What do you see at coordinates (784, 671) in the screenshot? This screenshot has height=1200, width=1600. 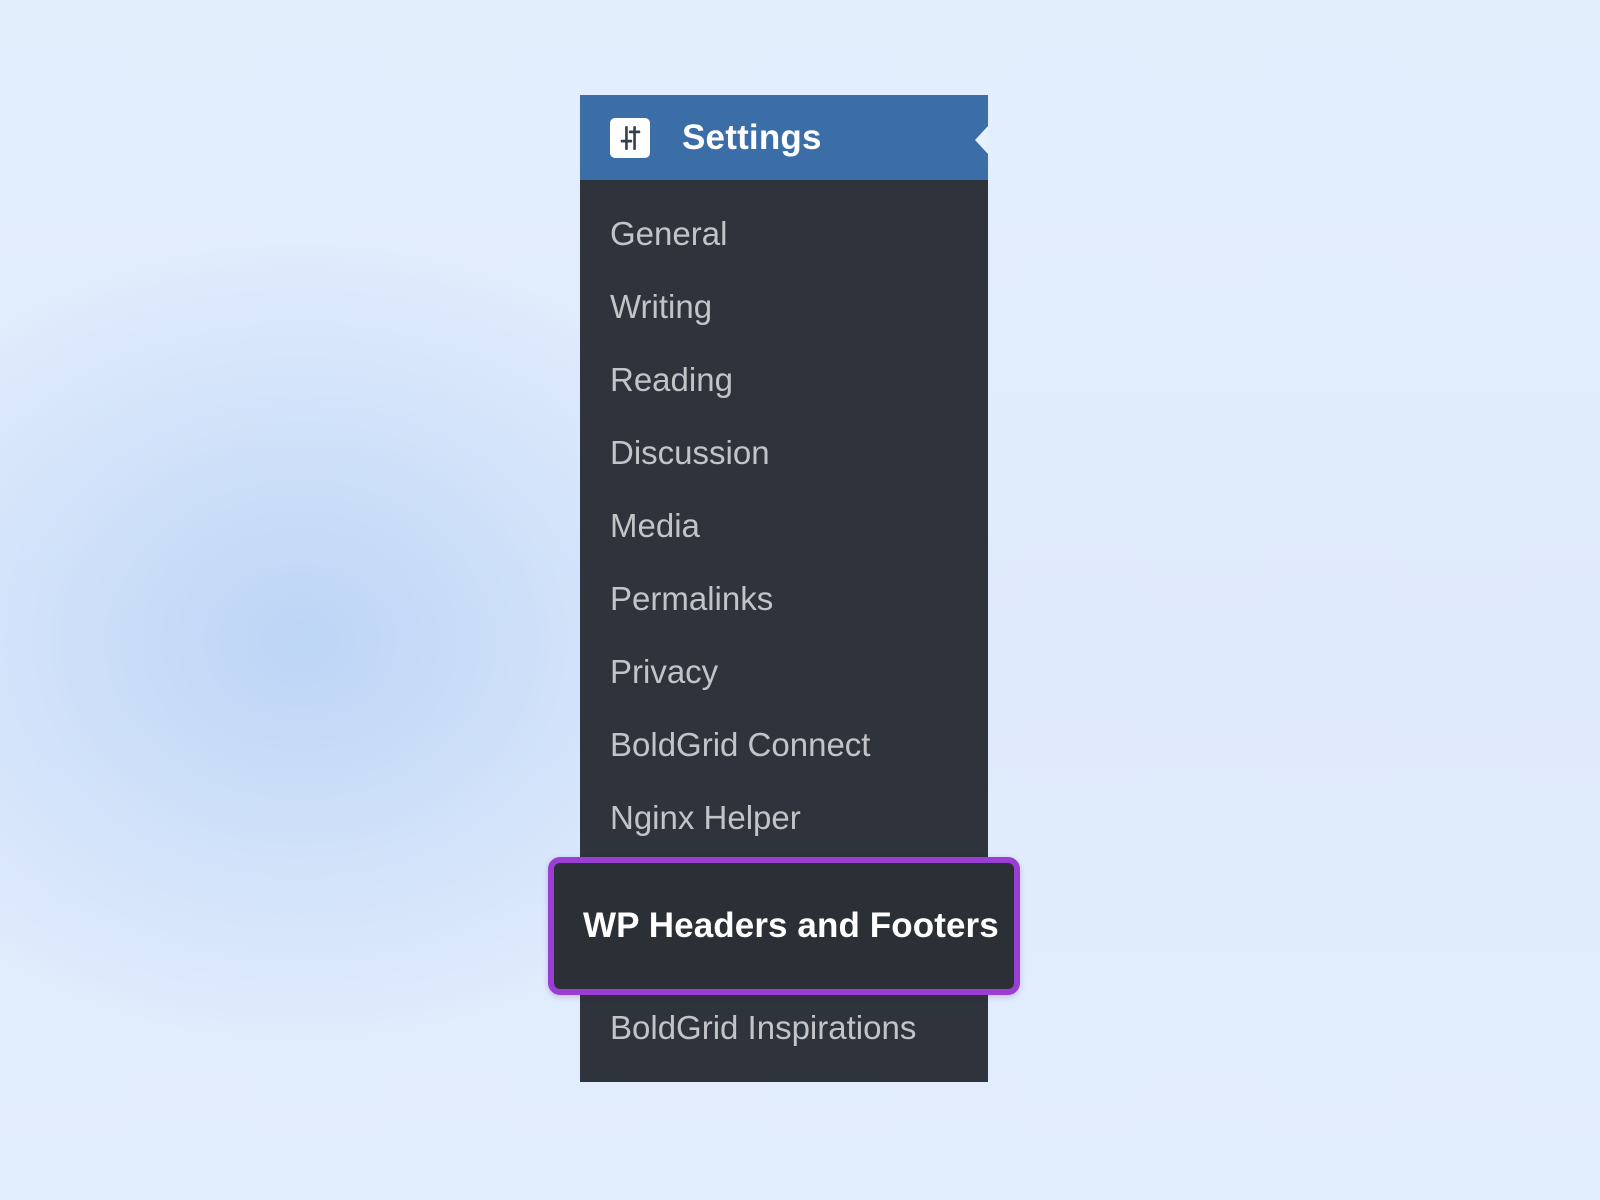 I see `sidebar-item-privacy: Privacy` at bounding box center [784, 671].